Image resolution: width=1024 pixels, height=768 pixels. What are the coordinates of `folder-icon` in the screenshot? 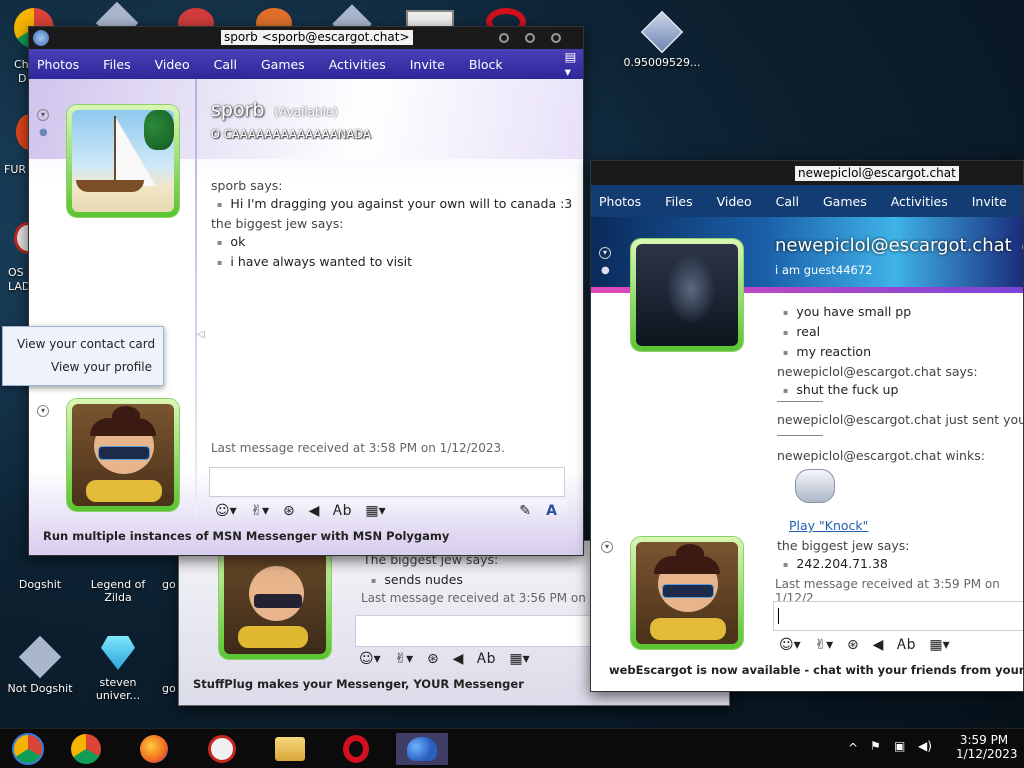 It's located at (290, 749).